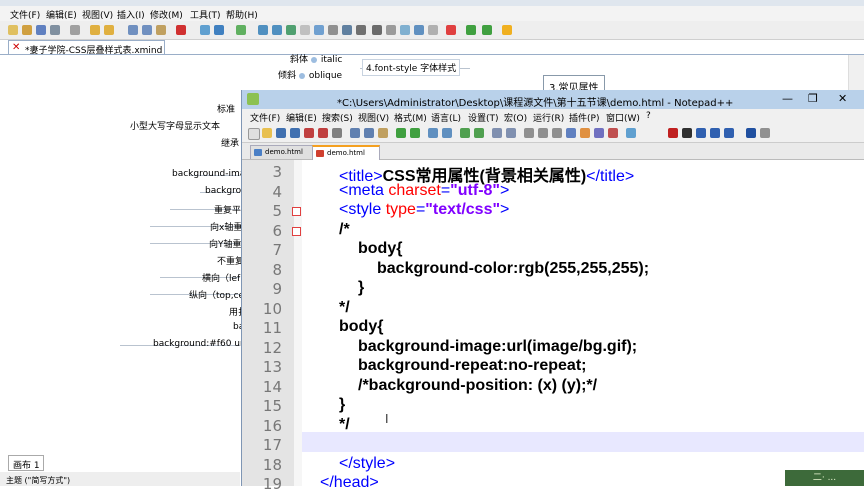  What do you see at coordinates (631, 133) in the screenshot?
I see `monitor-icon` at bounding box center [631, 133].